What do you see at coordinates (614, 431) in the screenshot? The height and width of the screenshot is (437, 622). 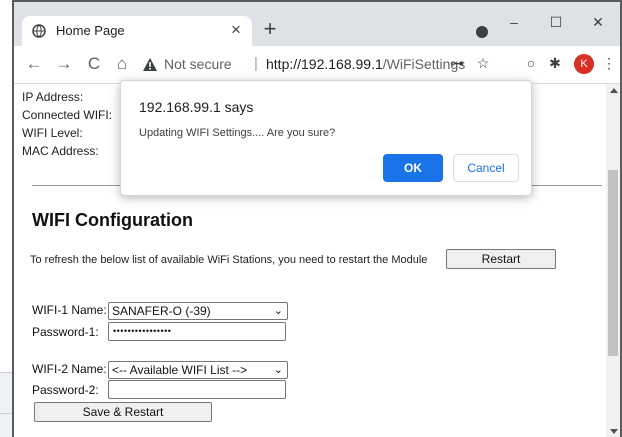 I see `scroll-down-arrow-icon` at bounding box center [614, 431].